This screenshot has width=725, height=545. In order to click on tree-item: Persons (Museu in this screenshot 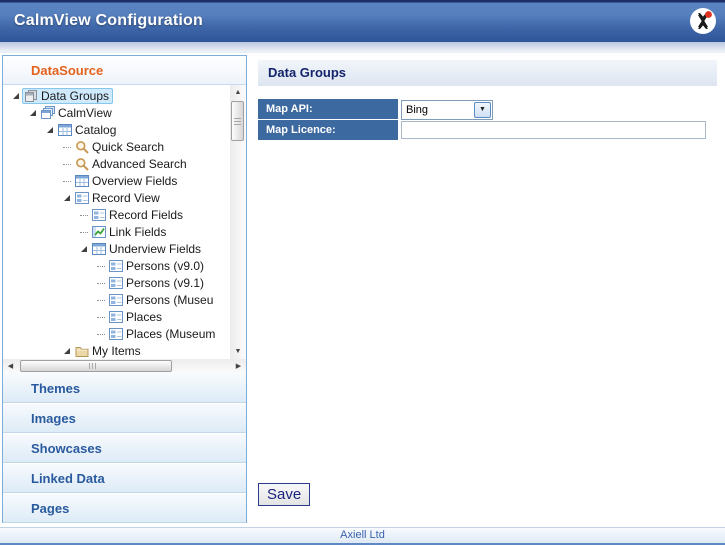, I will do `click(124, 299)`.